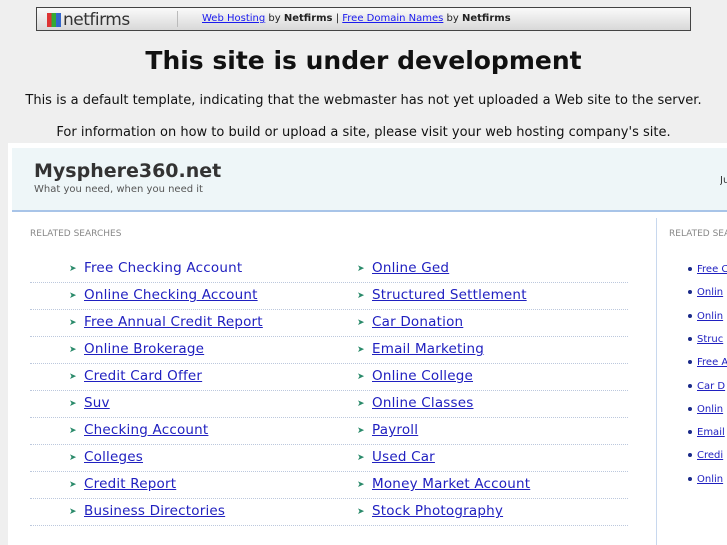 The image size is (727, 545). Describe the element at coordinates (97, 403) in the screenshot. I see `related-search-link: Suv` at that location.